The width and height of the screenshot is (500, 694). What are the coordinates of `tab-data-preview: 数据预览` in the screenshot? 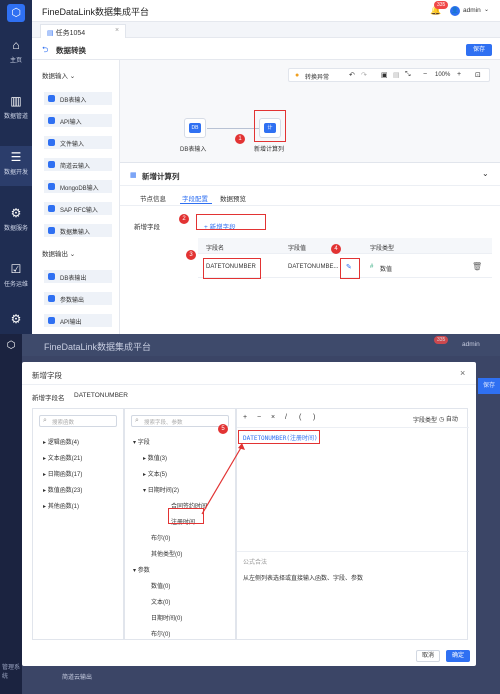 It's located at (233, 198).